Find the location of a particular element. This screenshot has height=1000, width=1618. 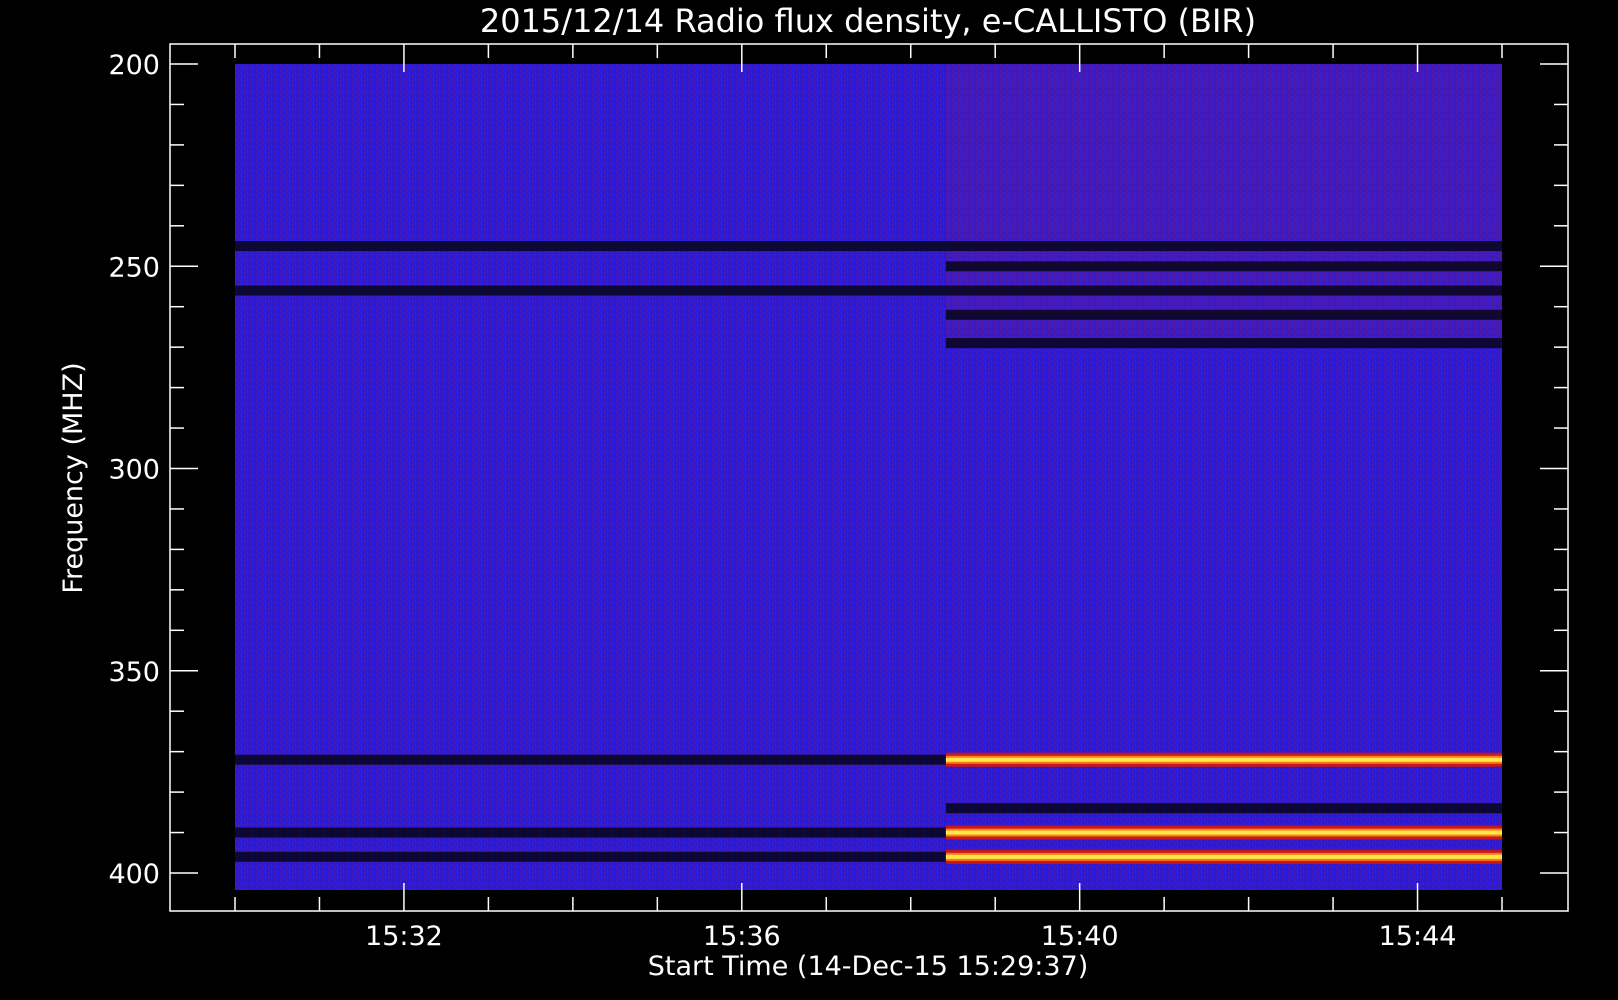

band-6-after is located at coordinates (1223, 808).